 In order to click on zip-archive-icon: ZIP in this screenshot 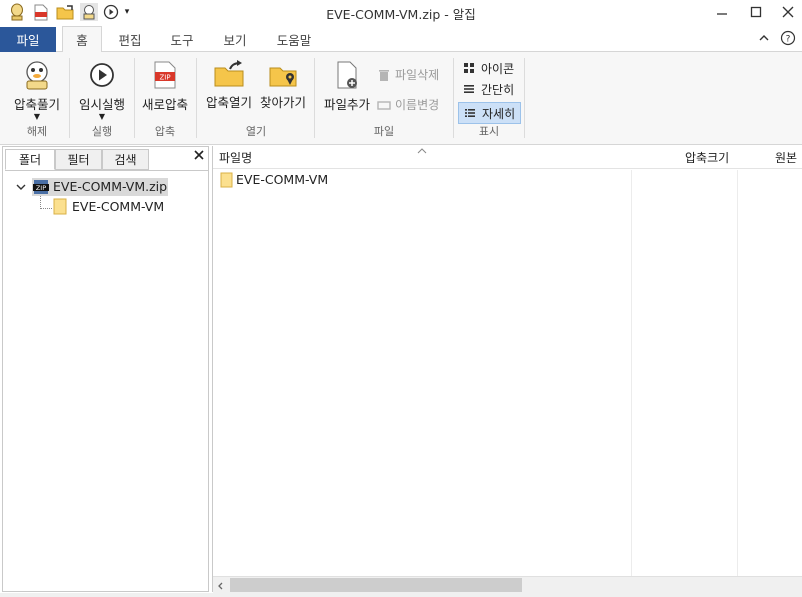, I will do `click(41, 187)`.